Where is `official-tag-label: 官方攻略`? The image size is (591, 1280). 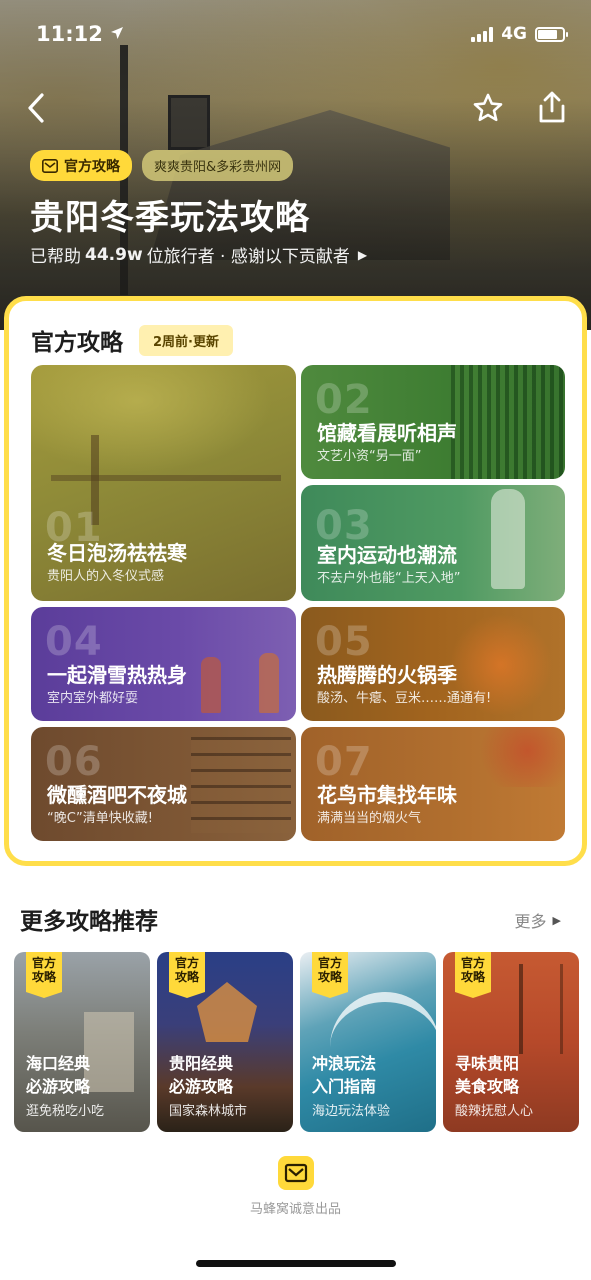
official-tag-label: 官方攻略 is located at coordinates (92, 166).